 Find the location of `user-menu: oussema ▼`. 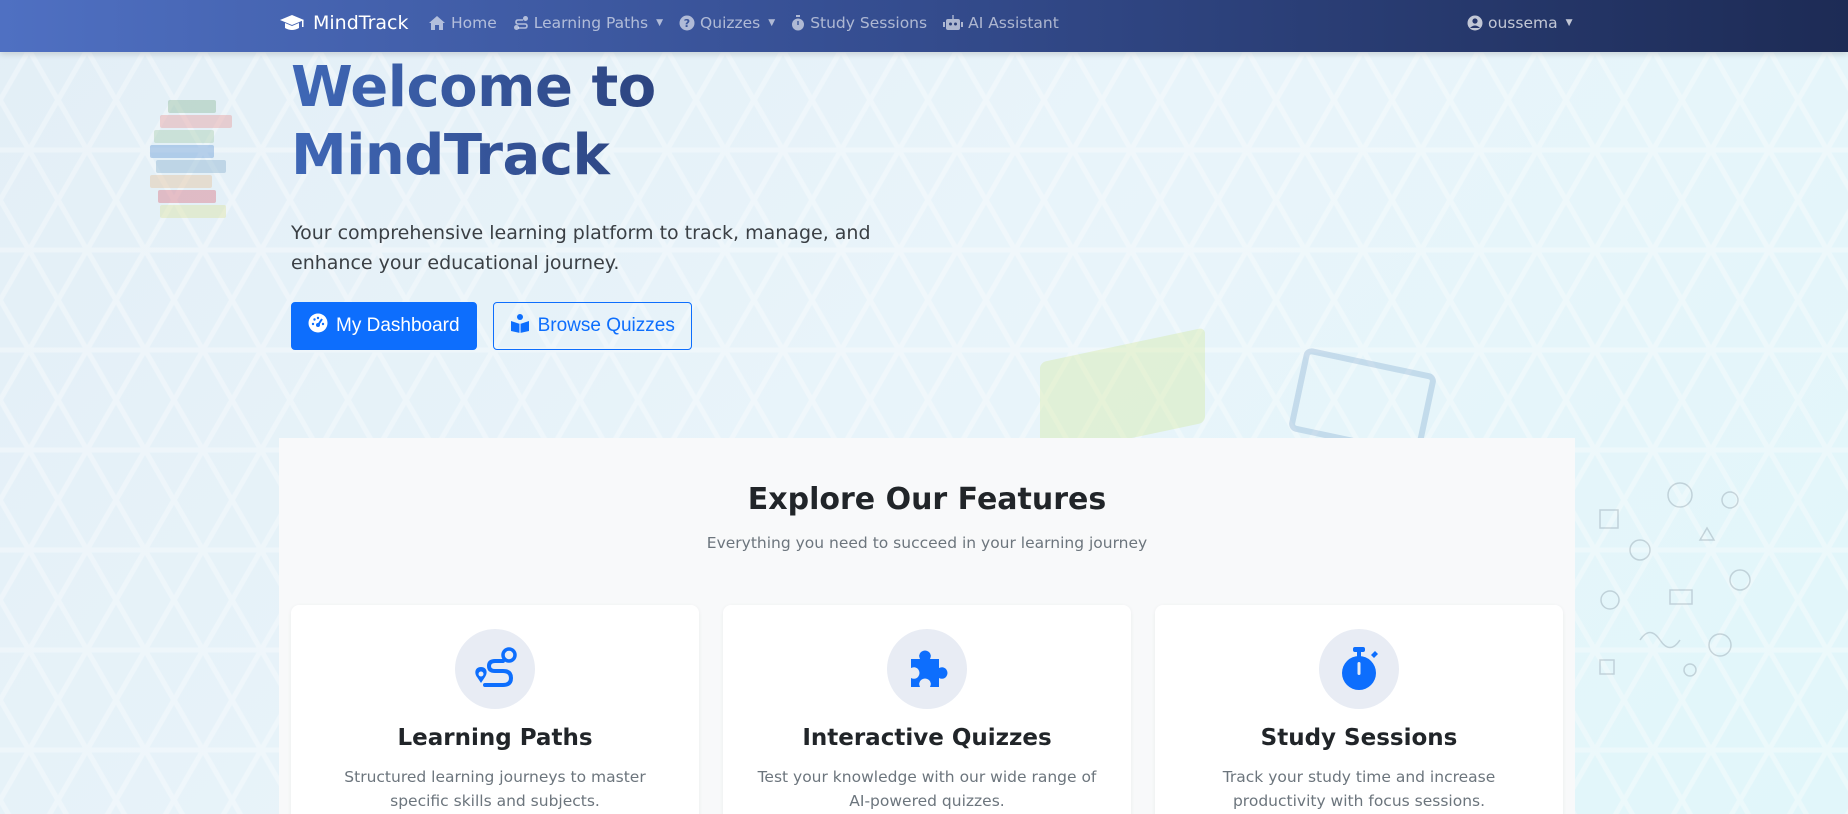

user-menu: oussema ▼ is located at coordinates (1520, 23).